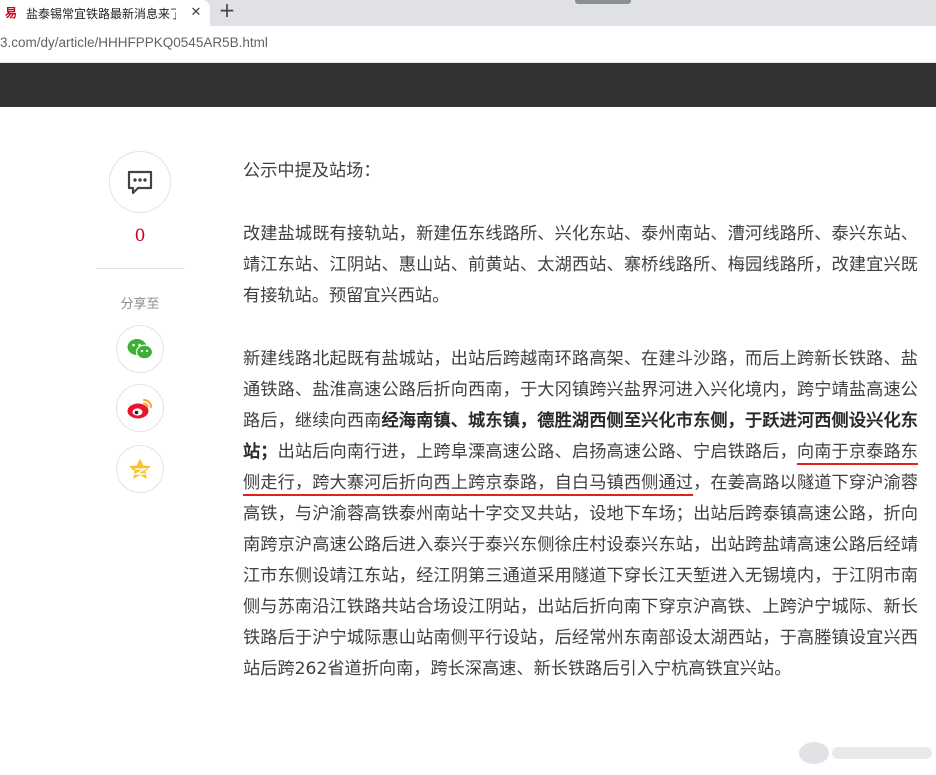 The height and width of the screenshot is (775, 936). Describe the element at coordinates (227, 11) in the screenshot. I see `new-tab-button: +` at that location.